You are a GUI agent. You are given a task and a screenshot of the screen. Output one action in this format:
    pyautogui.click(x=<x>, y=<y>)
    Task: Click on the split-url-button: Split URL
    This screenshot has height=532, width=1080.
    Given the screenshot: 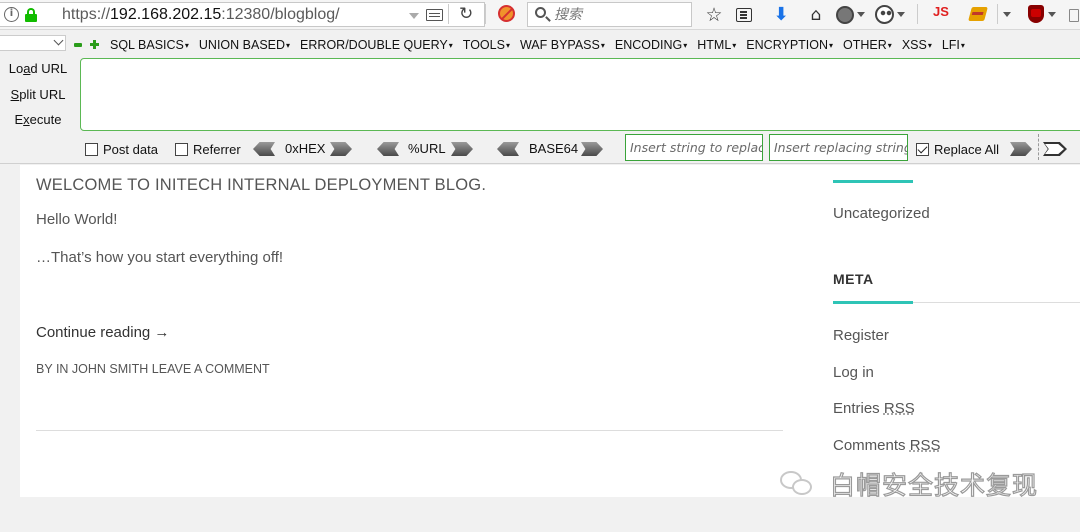 What is the action you would take?
    pyautogui.click(x=38, y=94)
    